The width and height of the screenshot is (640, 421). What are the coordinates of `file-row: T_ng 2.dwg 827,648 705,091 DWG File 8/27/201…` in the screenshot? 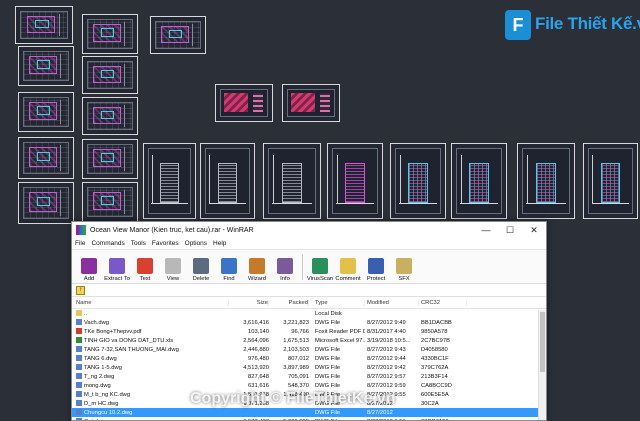 It's located at (309, 376).